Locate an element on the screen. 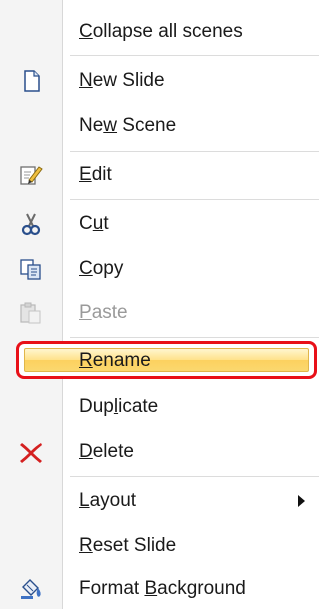 Image resolution: width=327 pixels, height=609 pixels. menu-item-new-slide: New Slide is located at coordinates (163, 81).